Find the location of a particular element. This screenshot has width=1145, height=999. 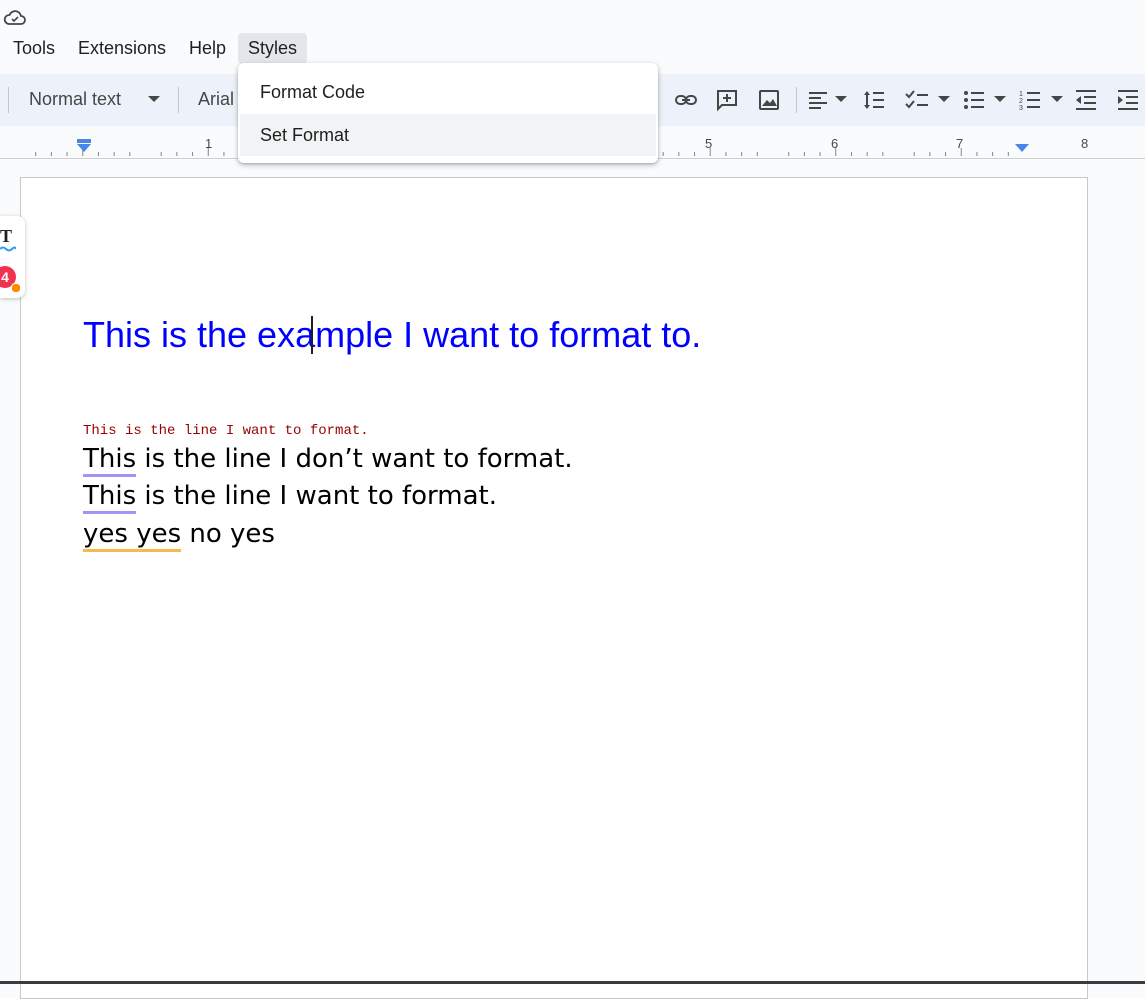

menu-item-format-code: Format Code is located at coordinates (448, 92).